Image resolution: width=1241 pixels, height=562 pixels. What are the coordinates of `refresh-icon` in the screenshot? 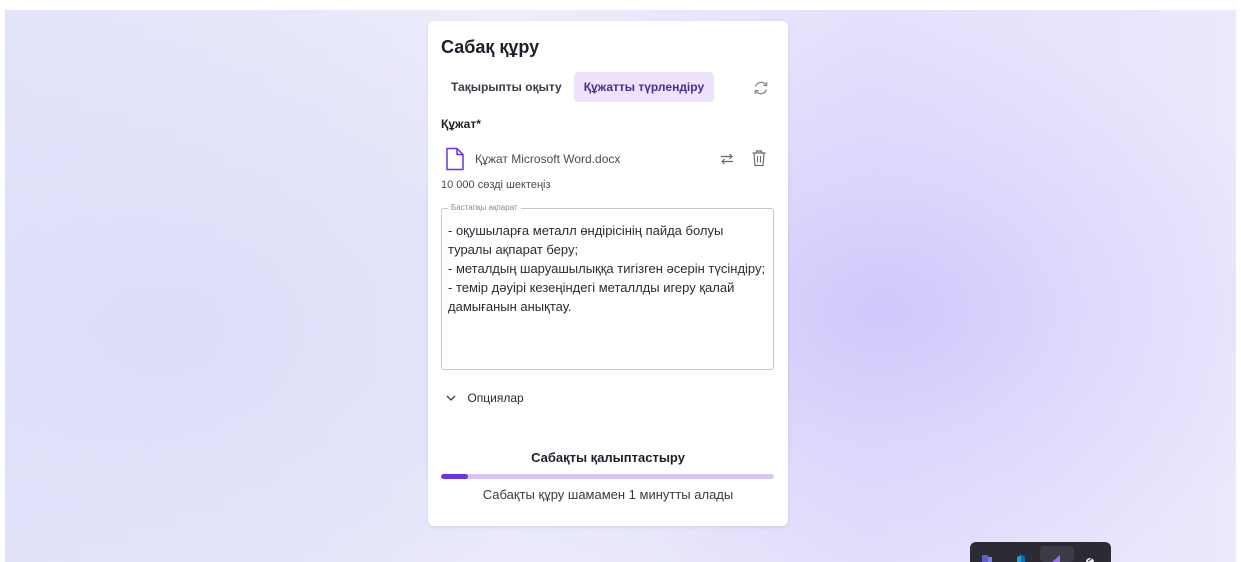 It's located at (761, 88).